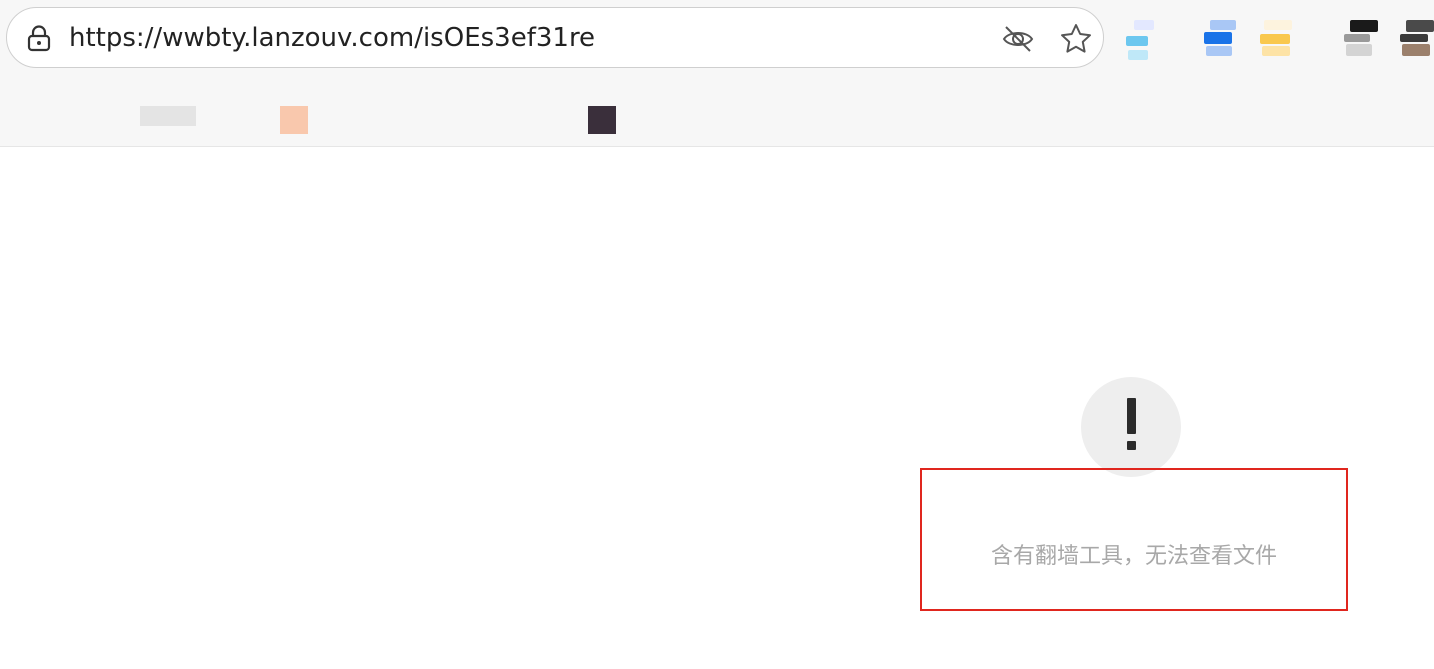 This screenshot has width=1434, height=669. I want to click on eye-off-icon, so click(1018, 39).